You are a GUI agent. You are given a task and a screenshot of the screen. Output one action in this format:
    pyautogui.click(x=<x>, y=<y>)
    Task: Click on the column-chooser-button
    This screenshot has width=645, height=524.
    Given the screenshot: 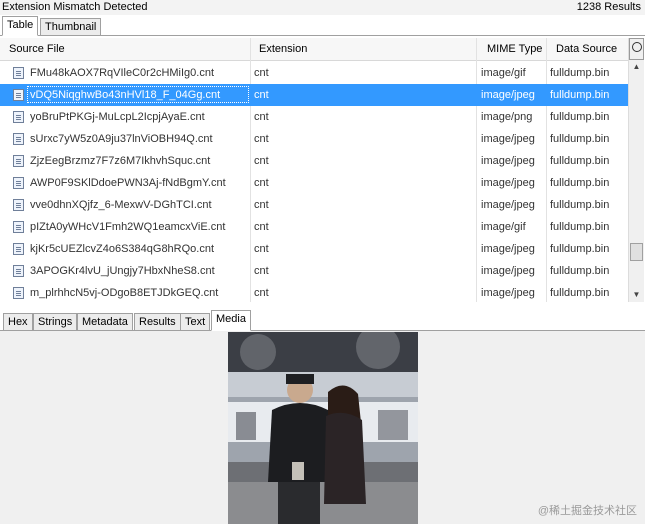 What is the action you would take?
    pyautogui.click(x=636, y=49)
    